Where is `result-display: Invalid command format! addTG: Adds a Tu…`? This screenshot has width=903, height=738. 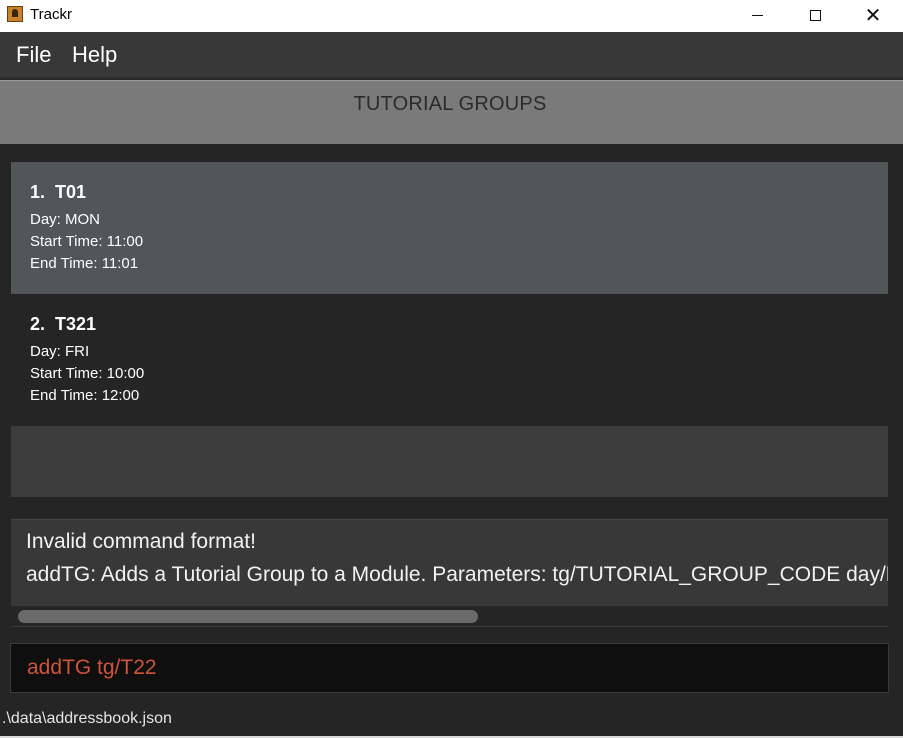
result-display: Invalid command format! addTG: Adds a Tu… is located at coordinates (449, 562).